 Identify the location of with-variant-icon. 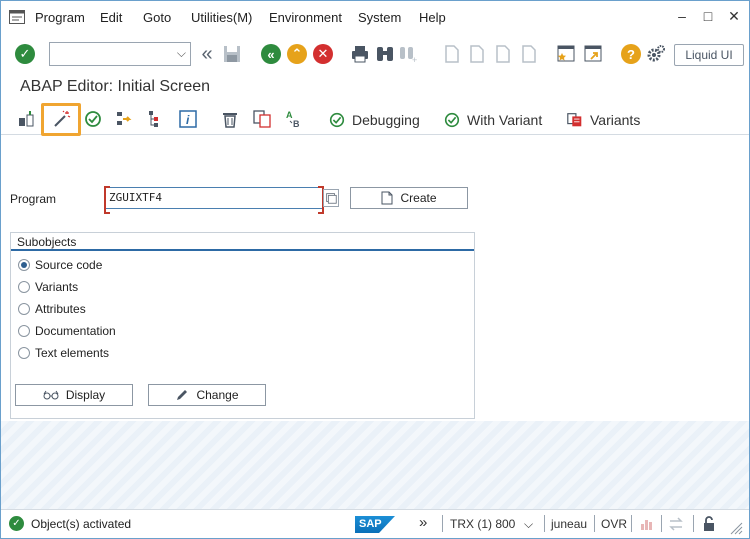
(452, 120).